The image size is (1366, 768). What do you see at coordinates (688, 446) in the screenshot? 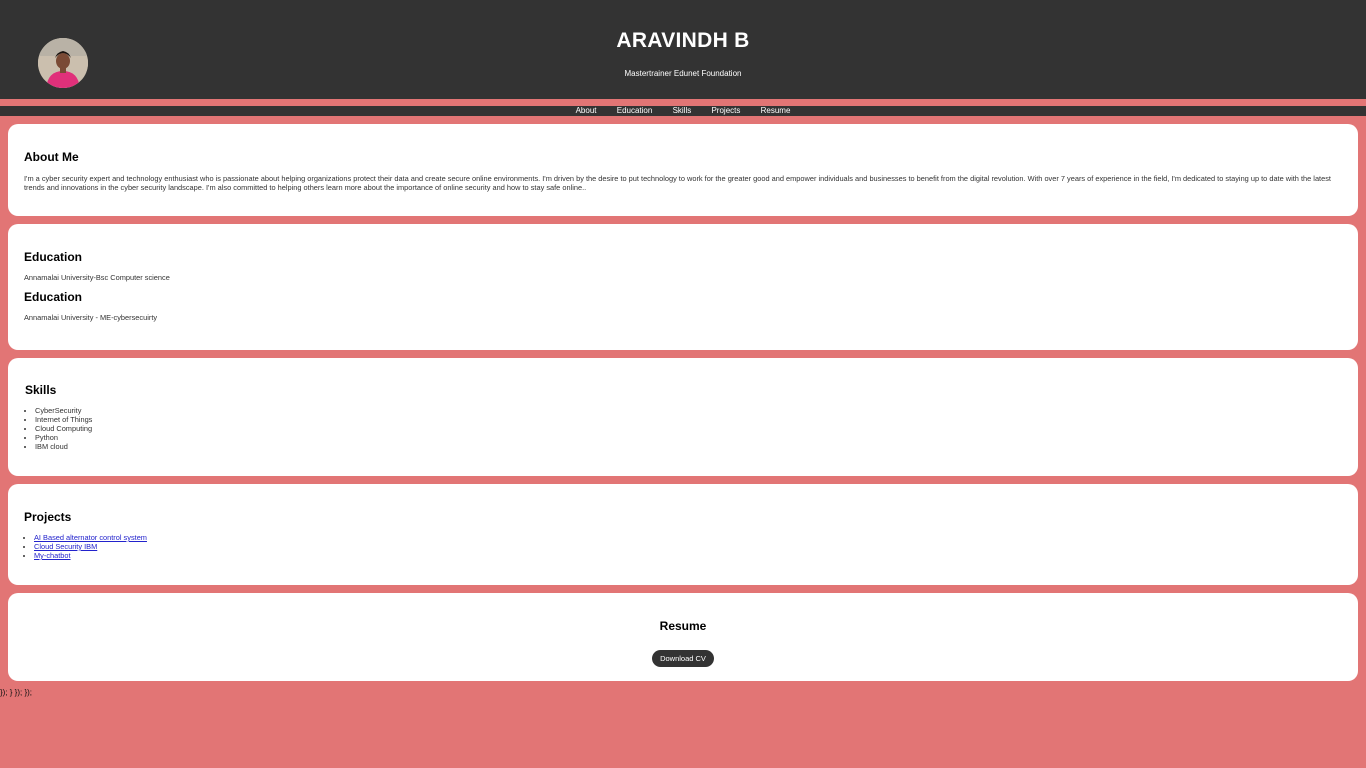
I see `skill-item: IBM cloud` at bounding box center [688, 446].